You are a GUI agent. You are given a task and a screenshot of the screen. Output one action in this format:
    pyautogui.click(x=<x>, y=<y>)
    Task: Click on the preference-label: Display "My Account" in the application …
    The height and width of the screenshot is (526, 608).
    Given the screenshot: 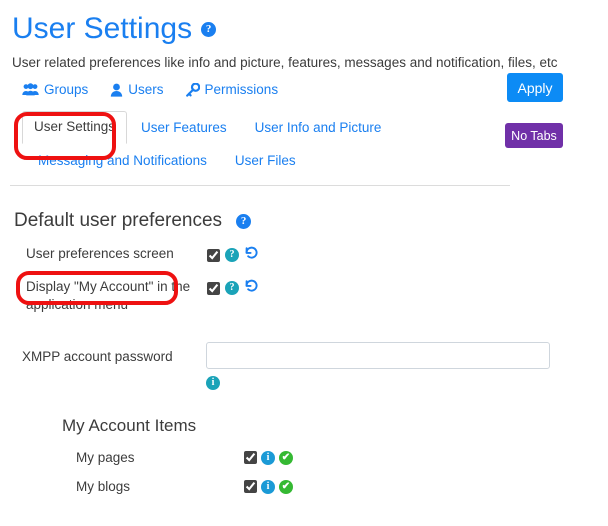 What is the action you would take?
    pyautogui.click(x=108, y=295)
    